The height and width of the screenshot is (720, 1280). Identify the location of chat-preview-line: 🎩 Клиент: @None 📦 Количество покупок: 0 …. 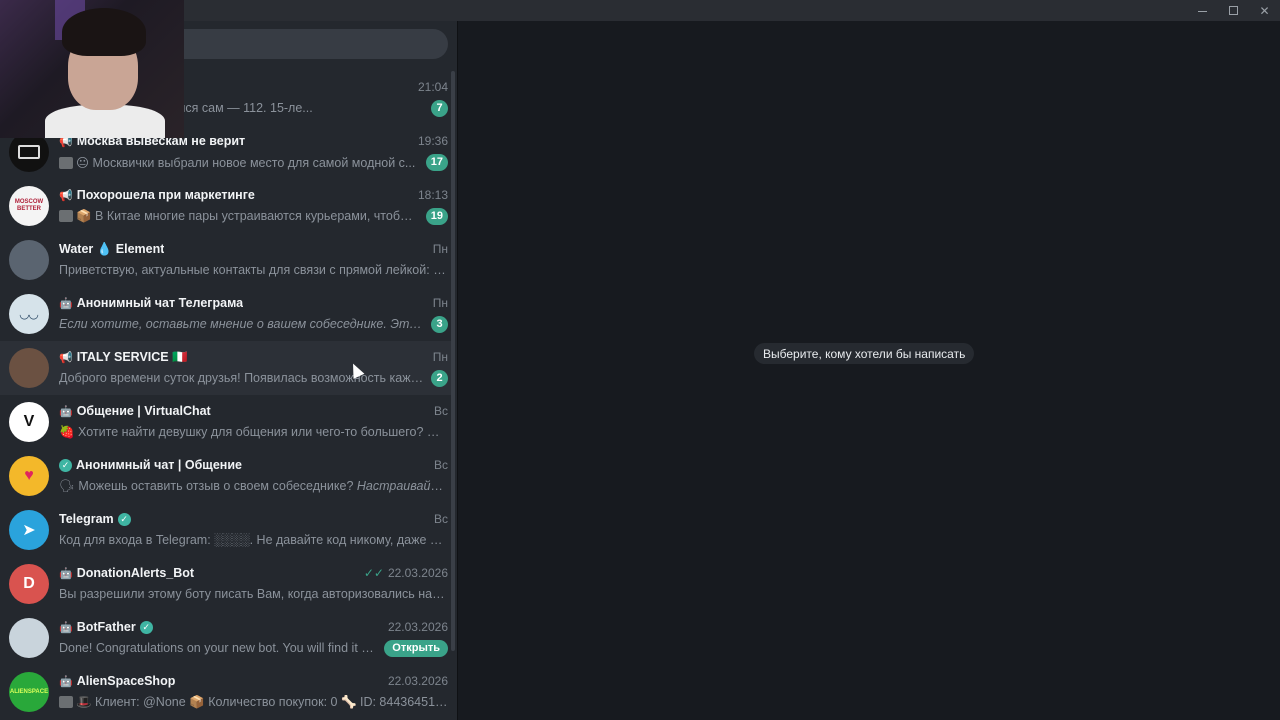
(253, 702).